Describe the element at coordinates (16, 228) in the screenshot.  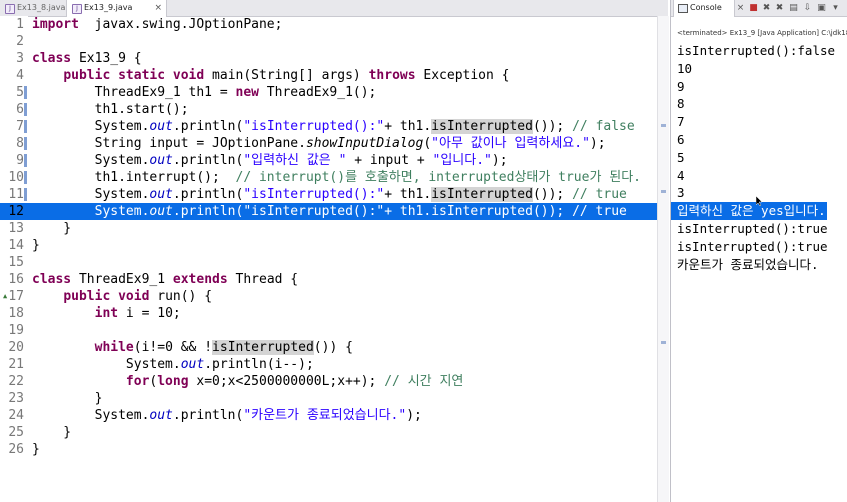
I see `line-number: 13` at that location.